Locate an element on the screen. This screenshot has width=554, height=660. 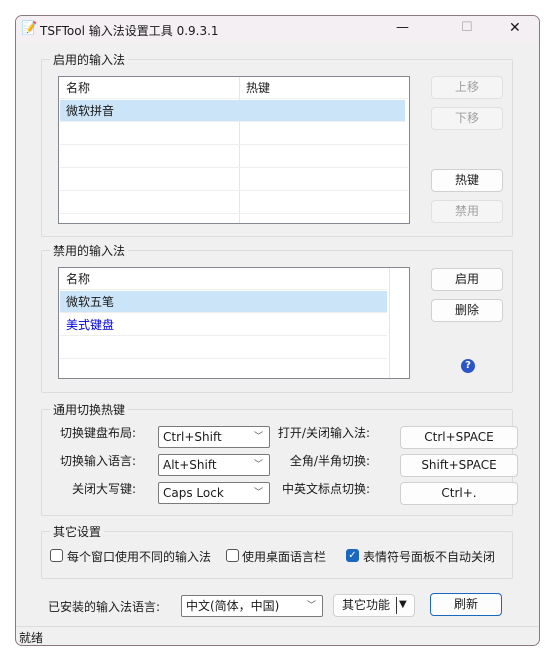
disabled-group-legend: 禁用的输入法 is located at coordinates (89, 250).